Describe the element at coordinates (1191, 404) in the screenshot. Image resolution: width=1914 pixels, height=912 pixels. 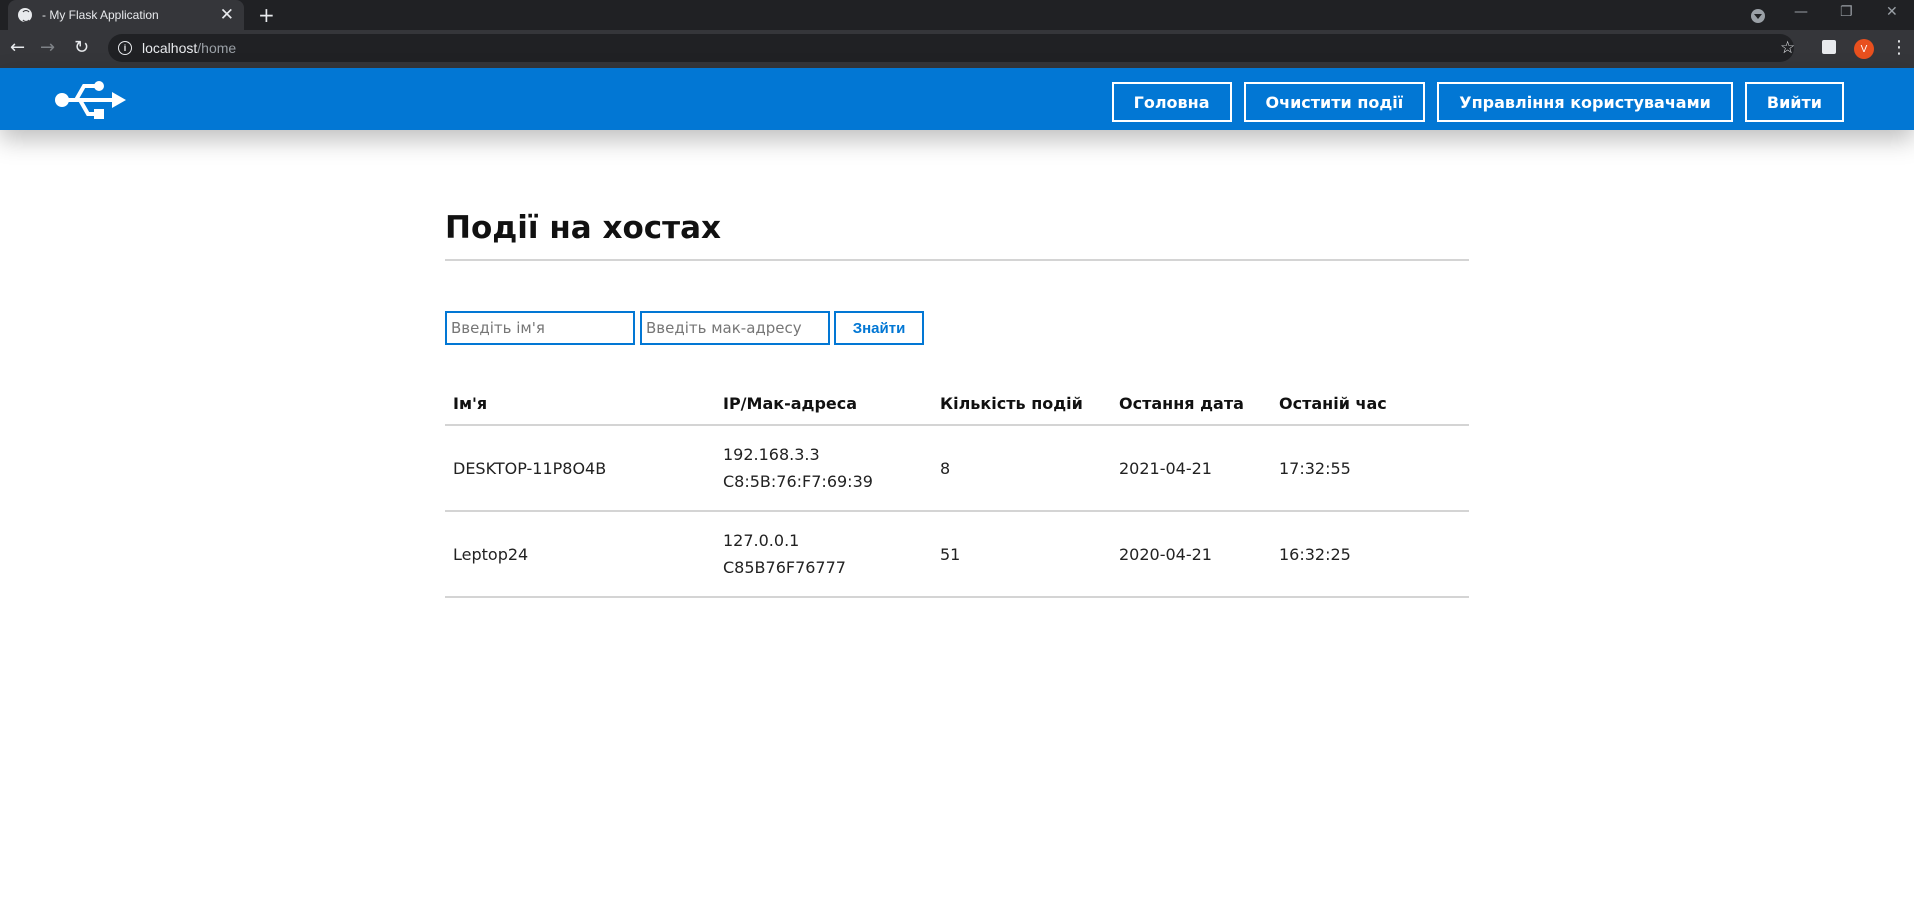
I see `column-header-last-date: Остання дата` at that location.